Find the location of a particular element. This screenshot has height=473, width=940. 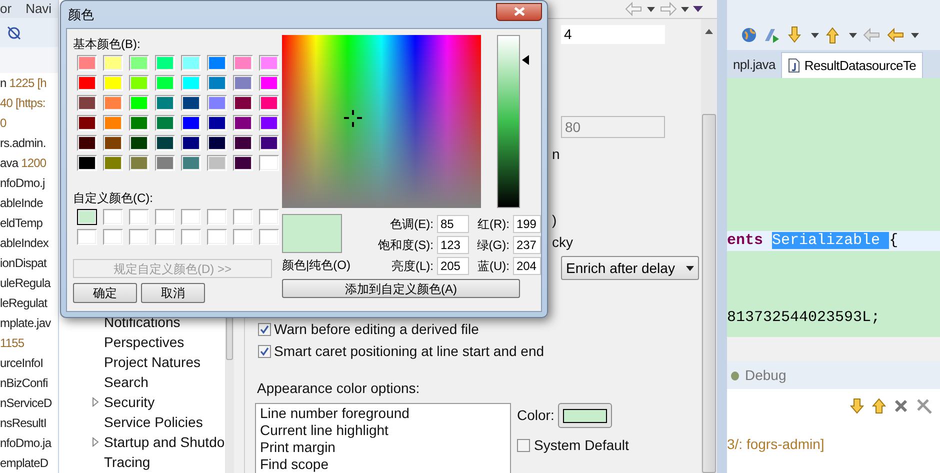

arrow-up-icon is located at coordinates (879, 406).